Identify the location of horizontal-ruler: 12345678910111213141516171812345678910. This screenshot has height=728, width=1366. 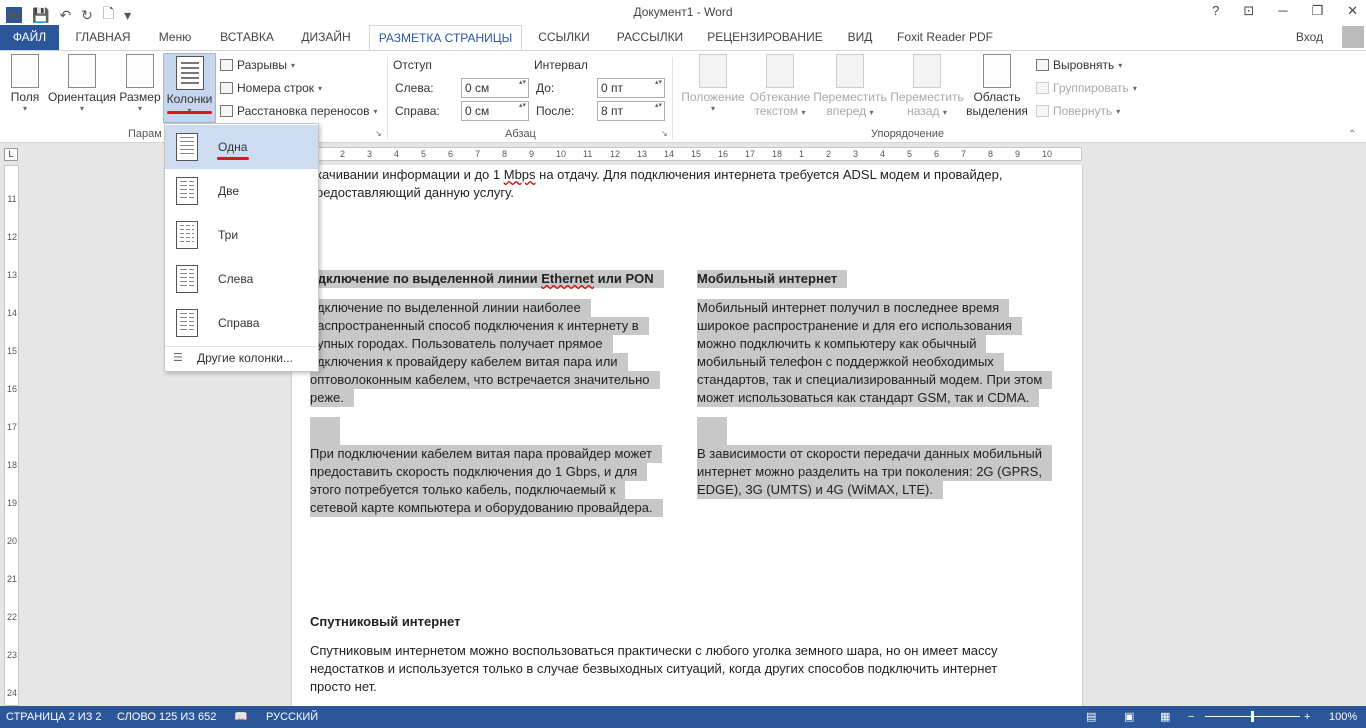
(695, 154).